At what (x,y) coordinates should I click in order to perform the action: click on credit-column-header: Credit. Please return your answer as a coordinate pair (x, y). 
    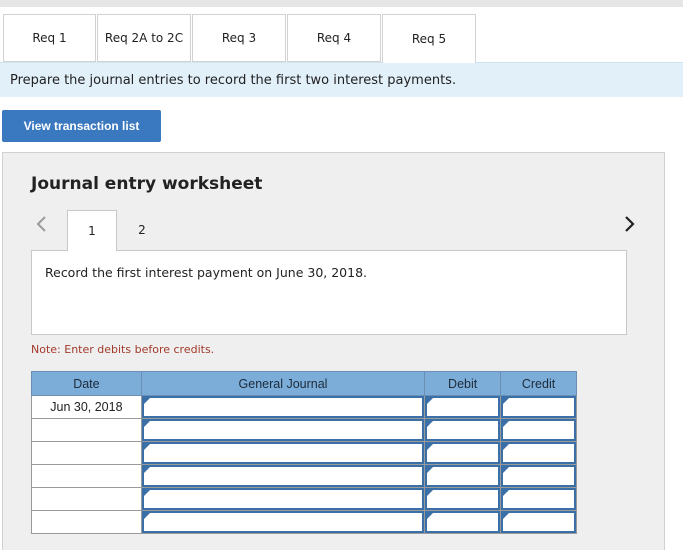
    Looking at the image, I should click on (538, 383).